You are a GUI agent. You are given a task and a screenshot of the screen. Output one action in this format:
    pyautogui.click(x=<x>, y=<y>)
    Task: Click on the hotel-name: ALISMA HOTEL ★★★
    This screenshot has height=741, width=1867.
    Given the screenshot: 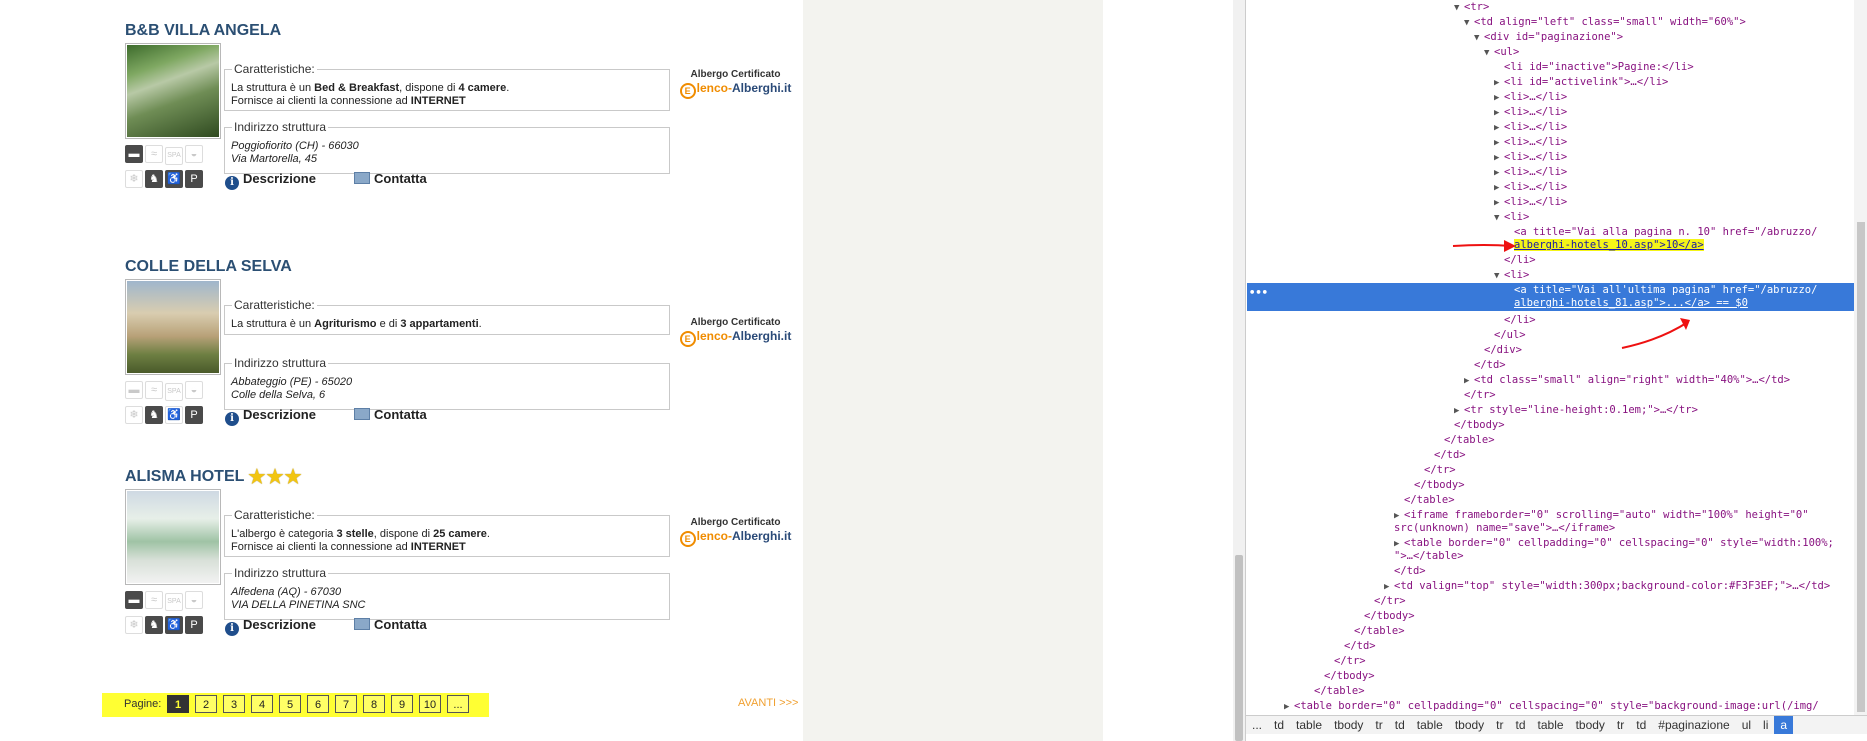 What is the action you would take?
    pyautogui.click(x=214, y=478)
    